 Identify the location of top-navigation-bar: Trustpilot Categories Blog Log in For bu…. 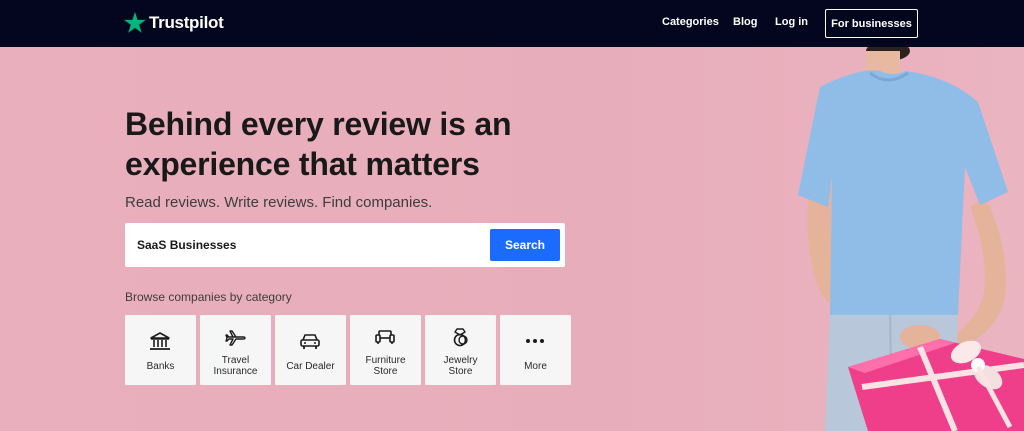
(512, 23).